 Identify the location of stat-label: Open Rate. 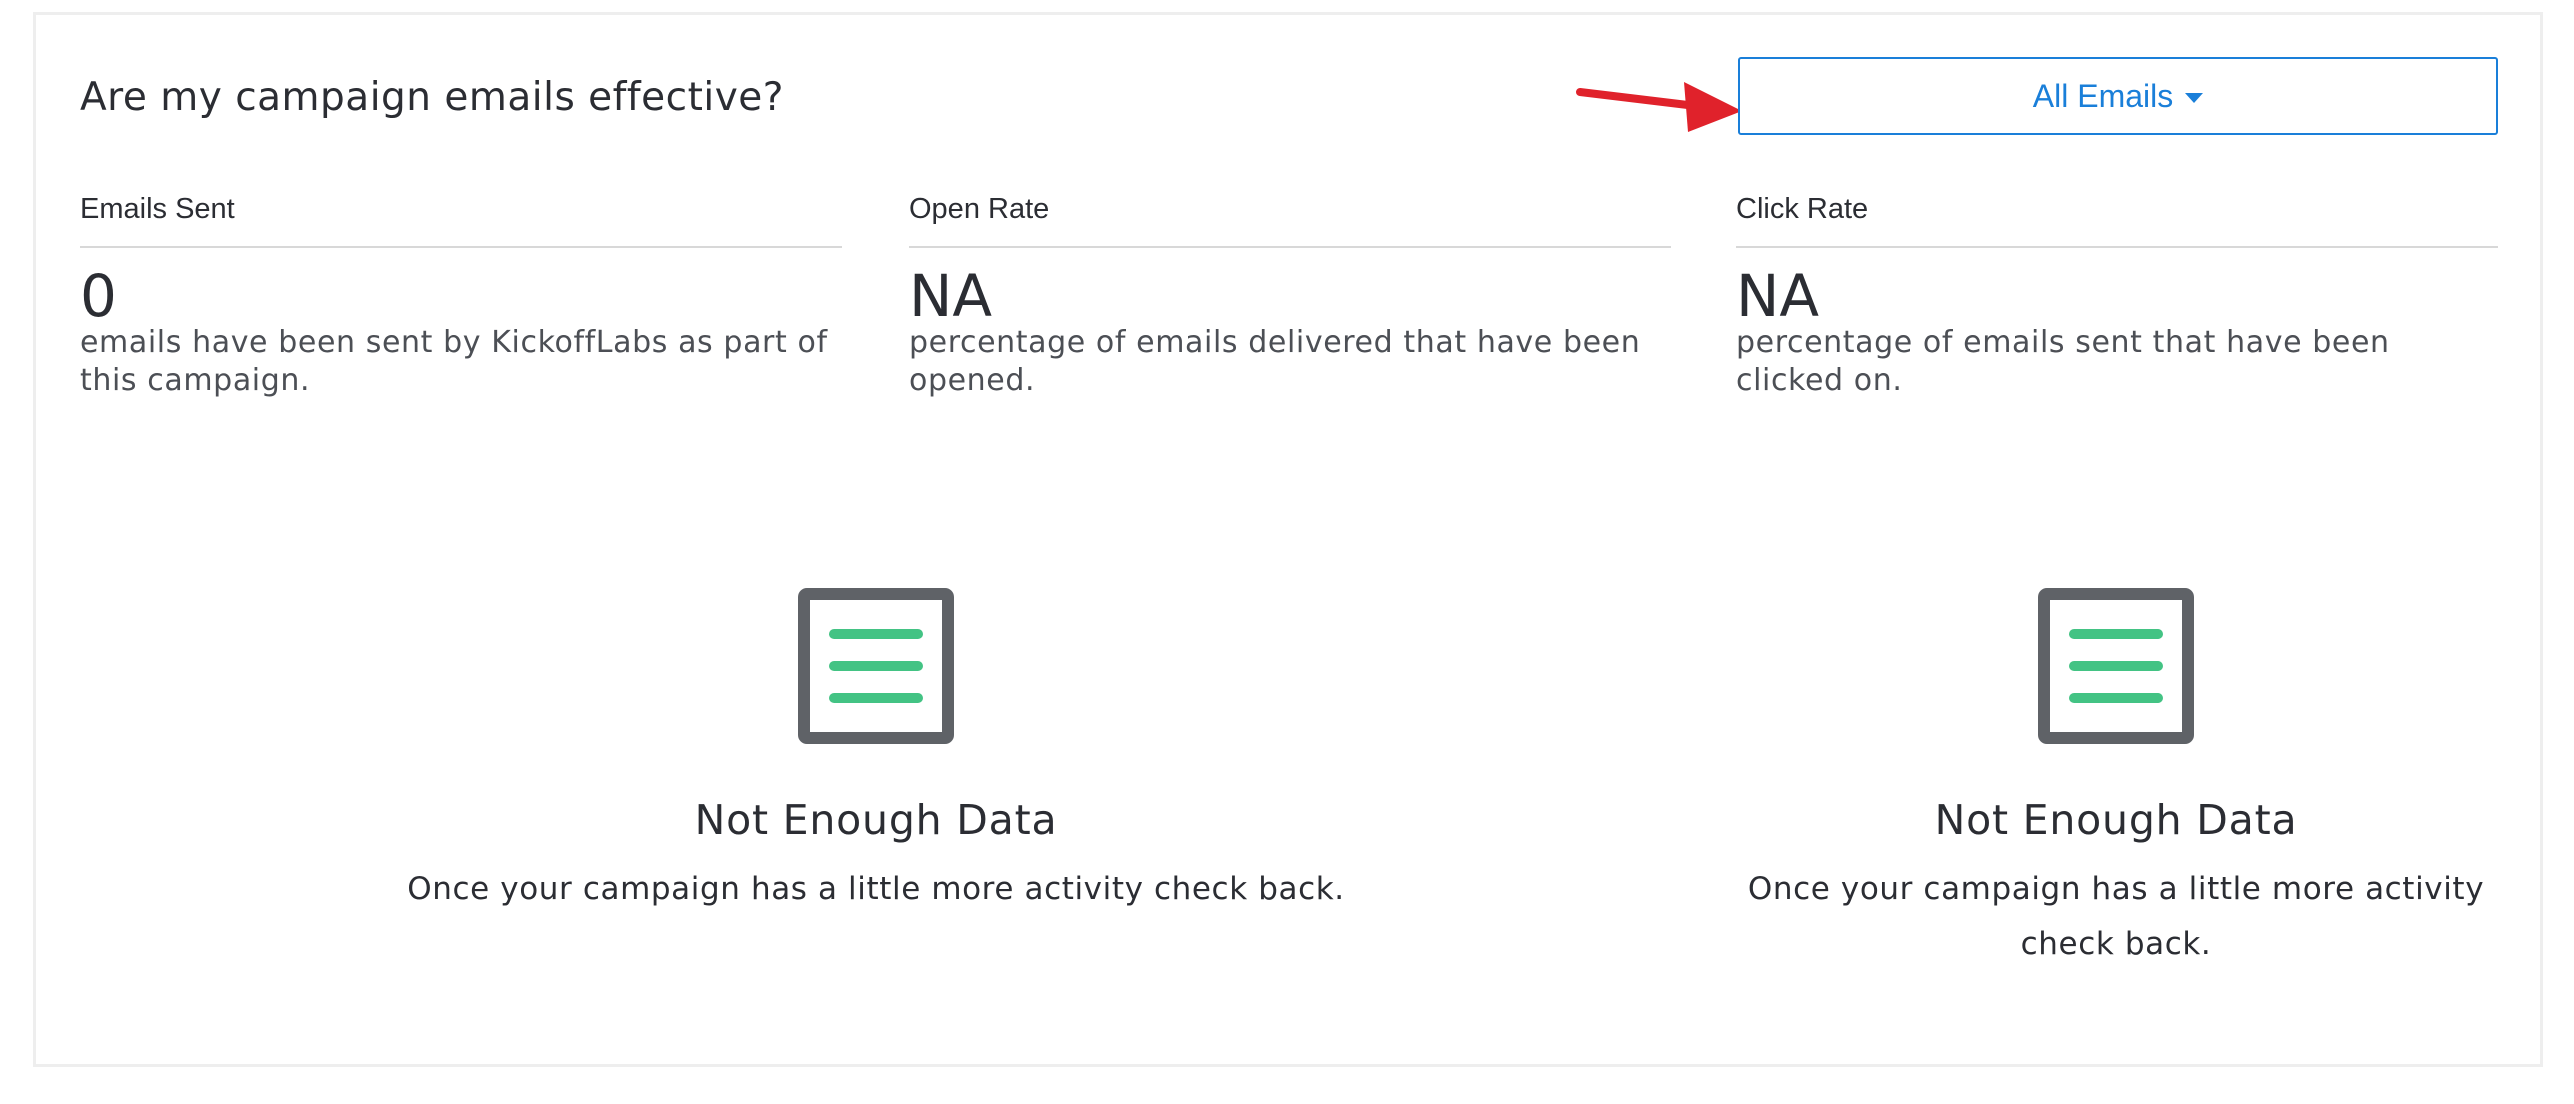
(1290, 220).